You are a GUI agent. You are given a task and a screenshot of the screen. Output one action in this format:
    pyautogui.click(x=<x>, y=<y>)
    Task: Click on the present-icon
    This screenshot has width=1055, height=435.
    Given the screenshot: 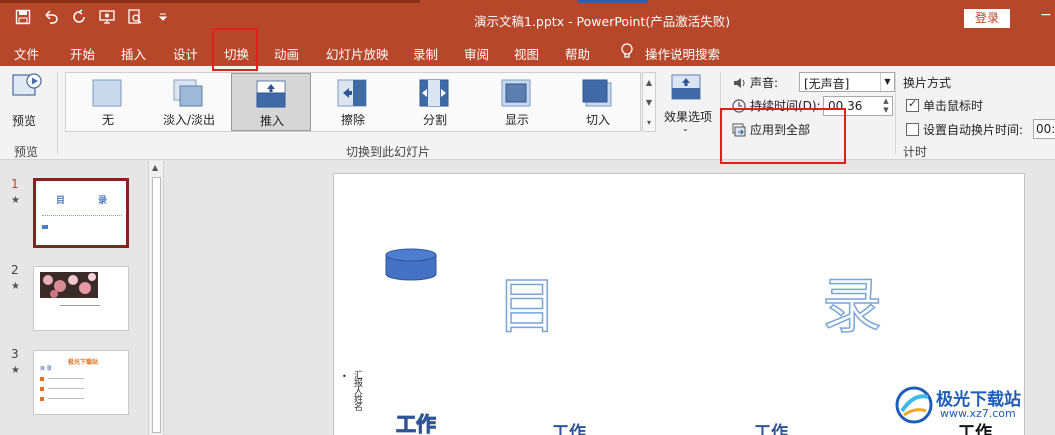 What is the action you would take?
    pyautogui.click(x=107, y=17)
    